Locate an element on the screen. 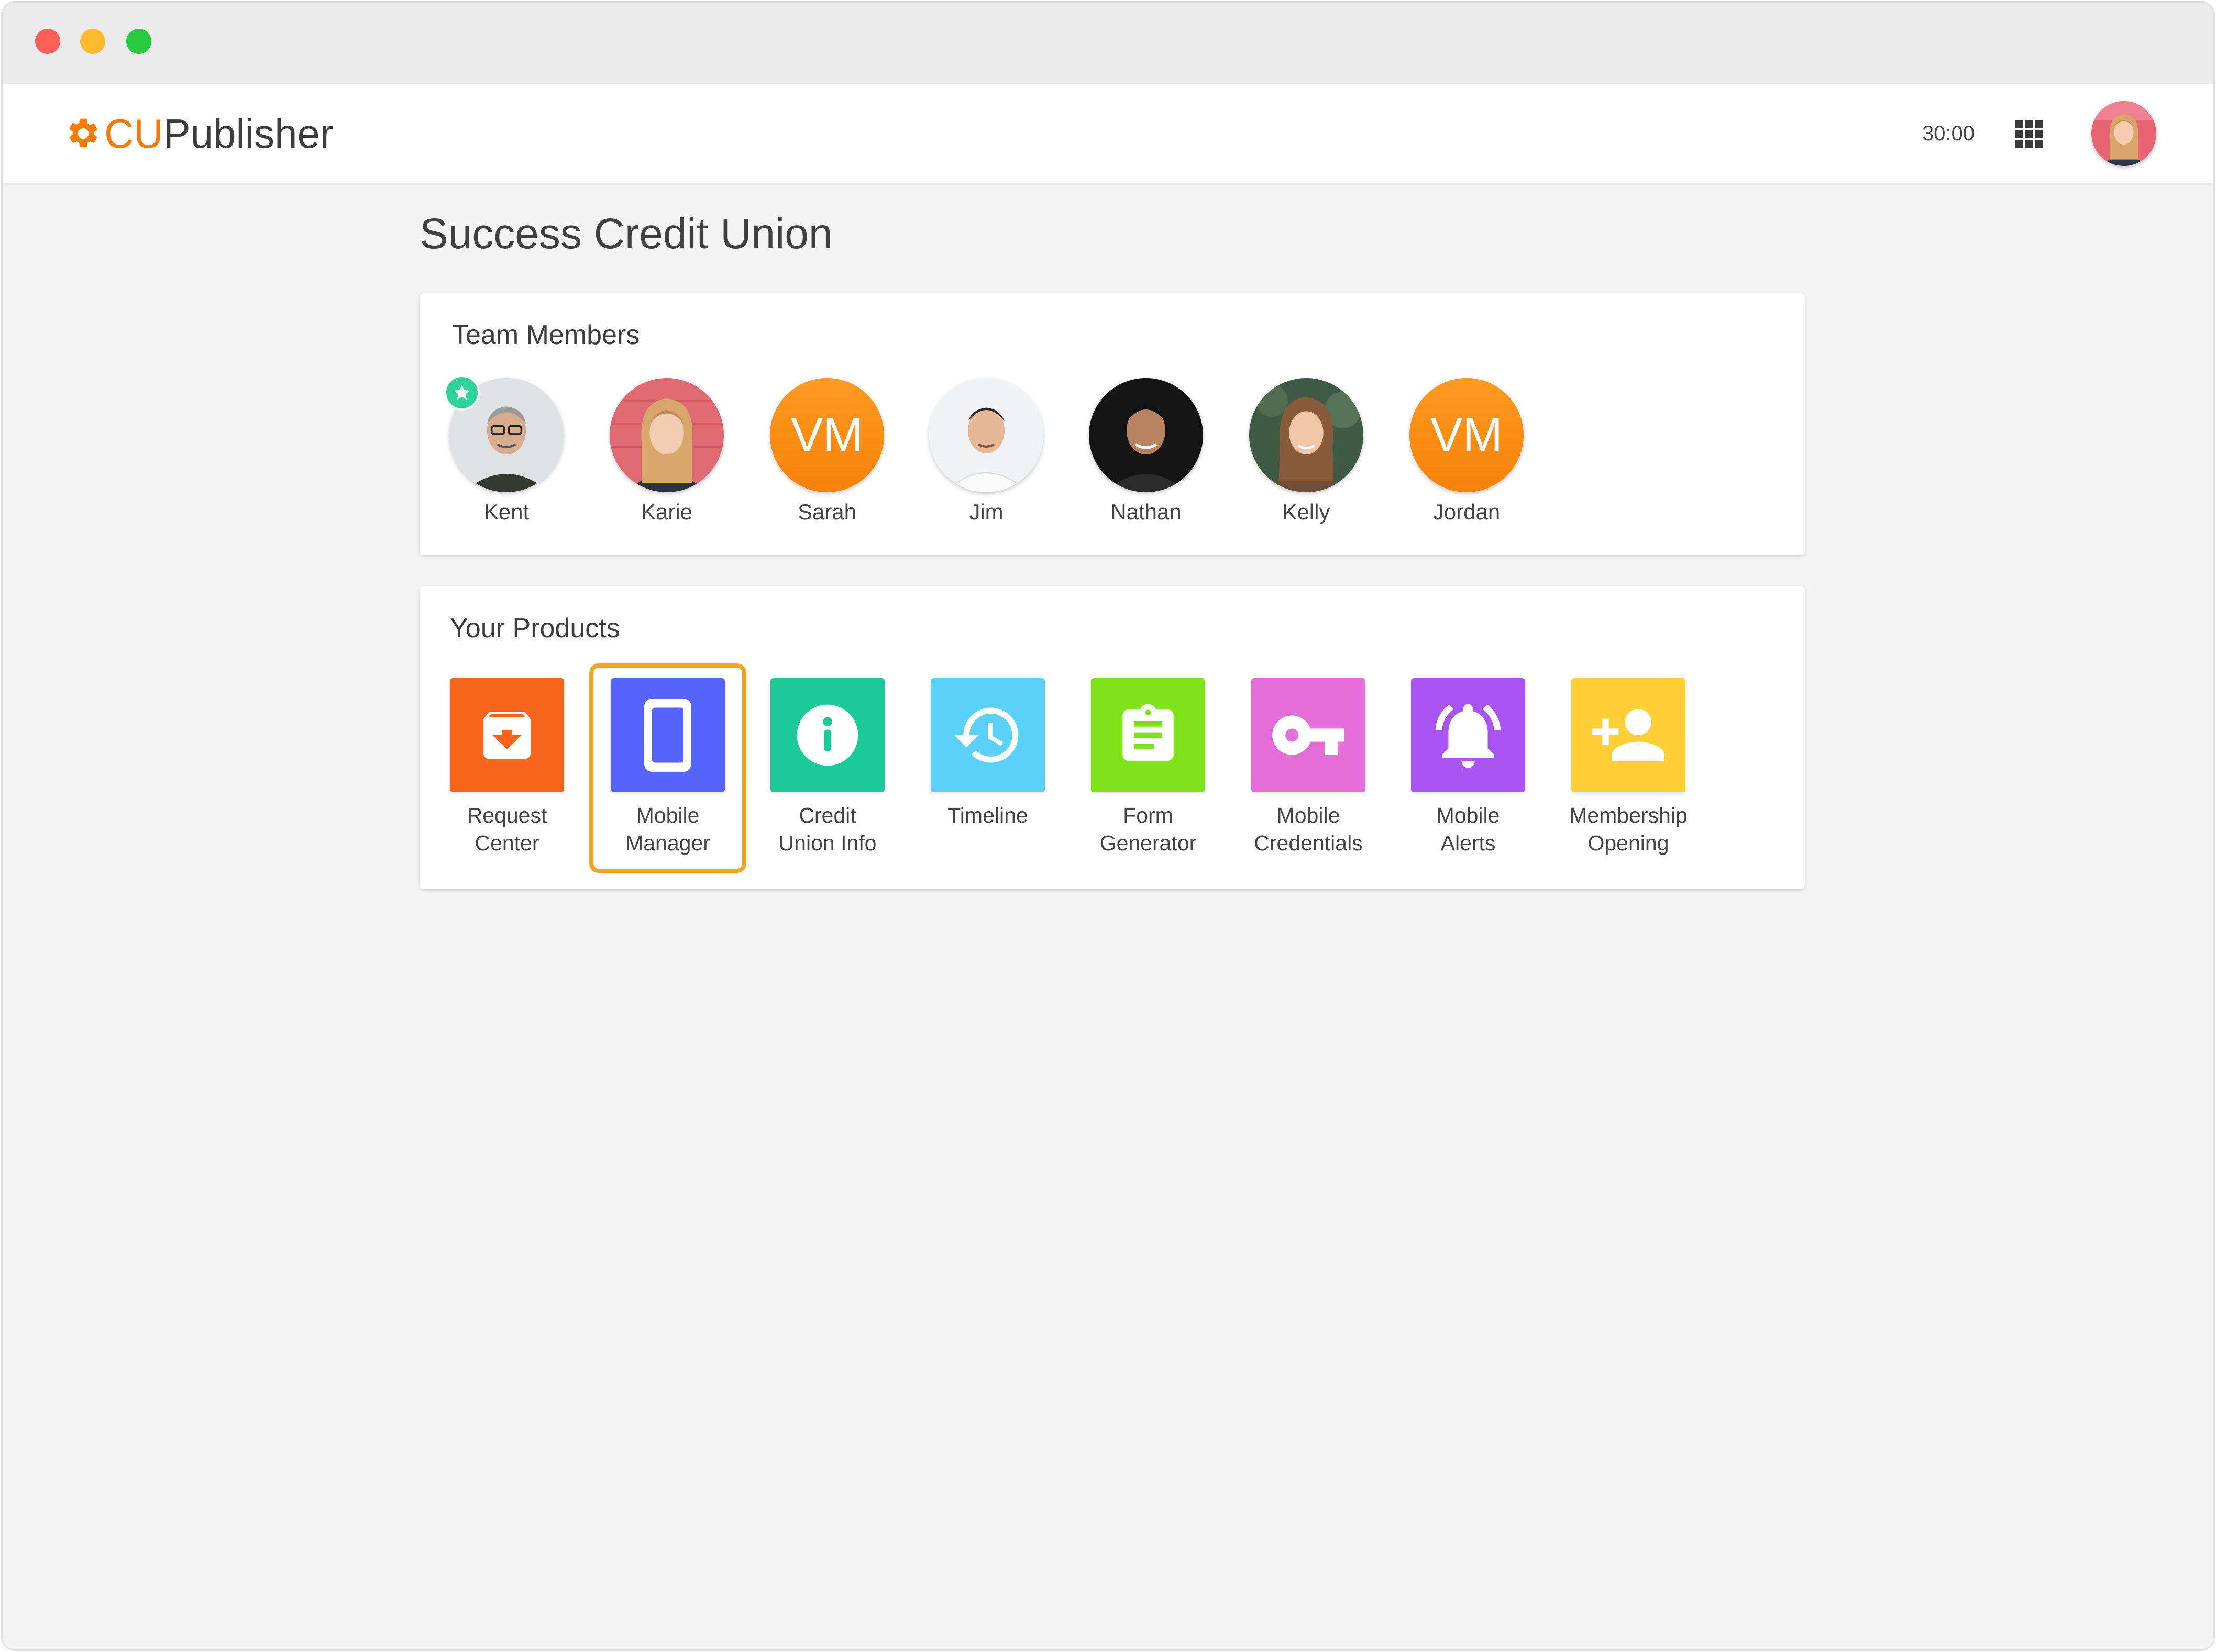 This screenshot has height=1652, width=2216. member-name: Kelly is located at coordinates (1306, 512).